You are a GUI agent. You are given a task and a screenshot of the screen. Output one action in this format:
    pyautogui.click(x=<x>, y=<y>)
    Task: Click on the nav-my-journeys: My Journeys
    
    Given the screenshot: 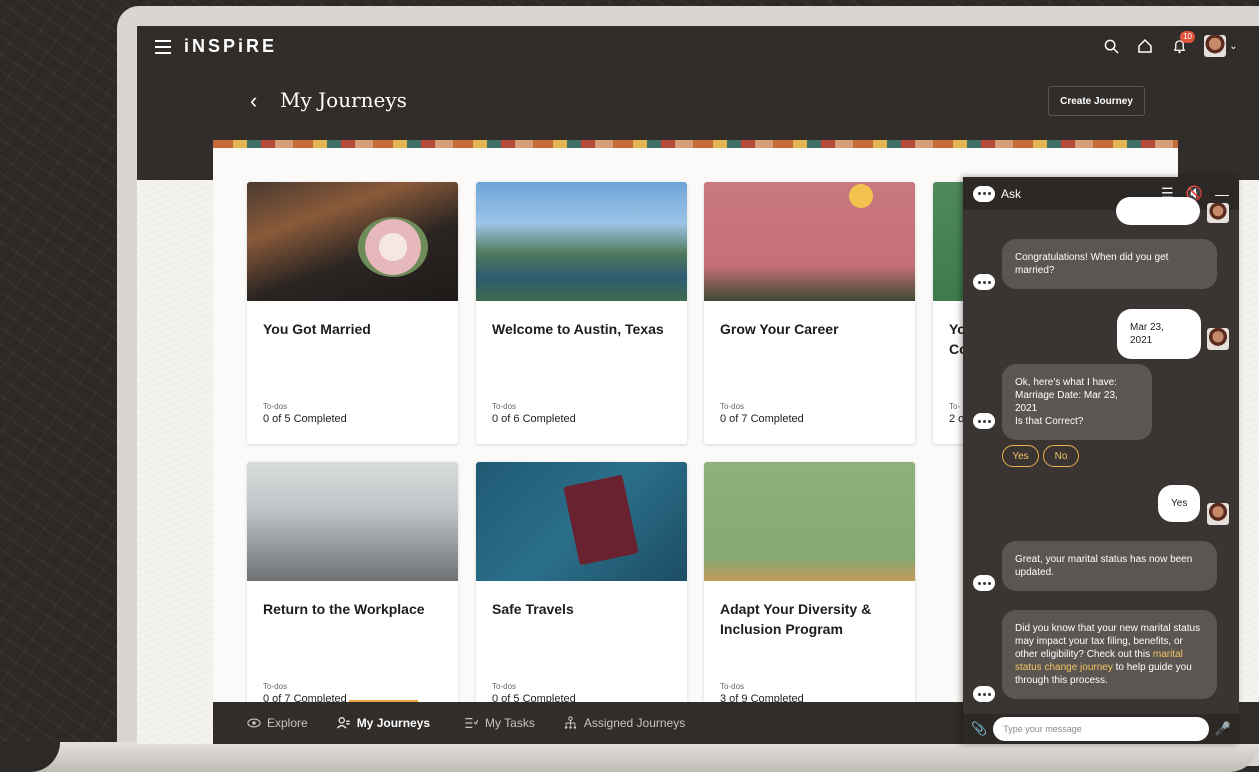 What is the action you would take?
    pyautogui.click(x=386, y=723)
    